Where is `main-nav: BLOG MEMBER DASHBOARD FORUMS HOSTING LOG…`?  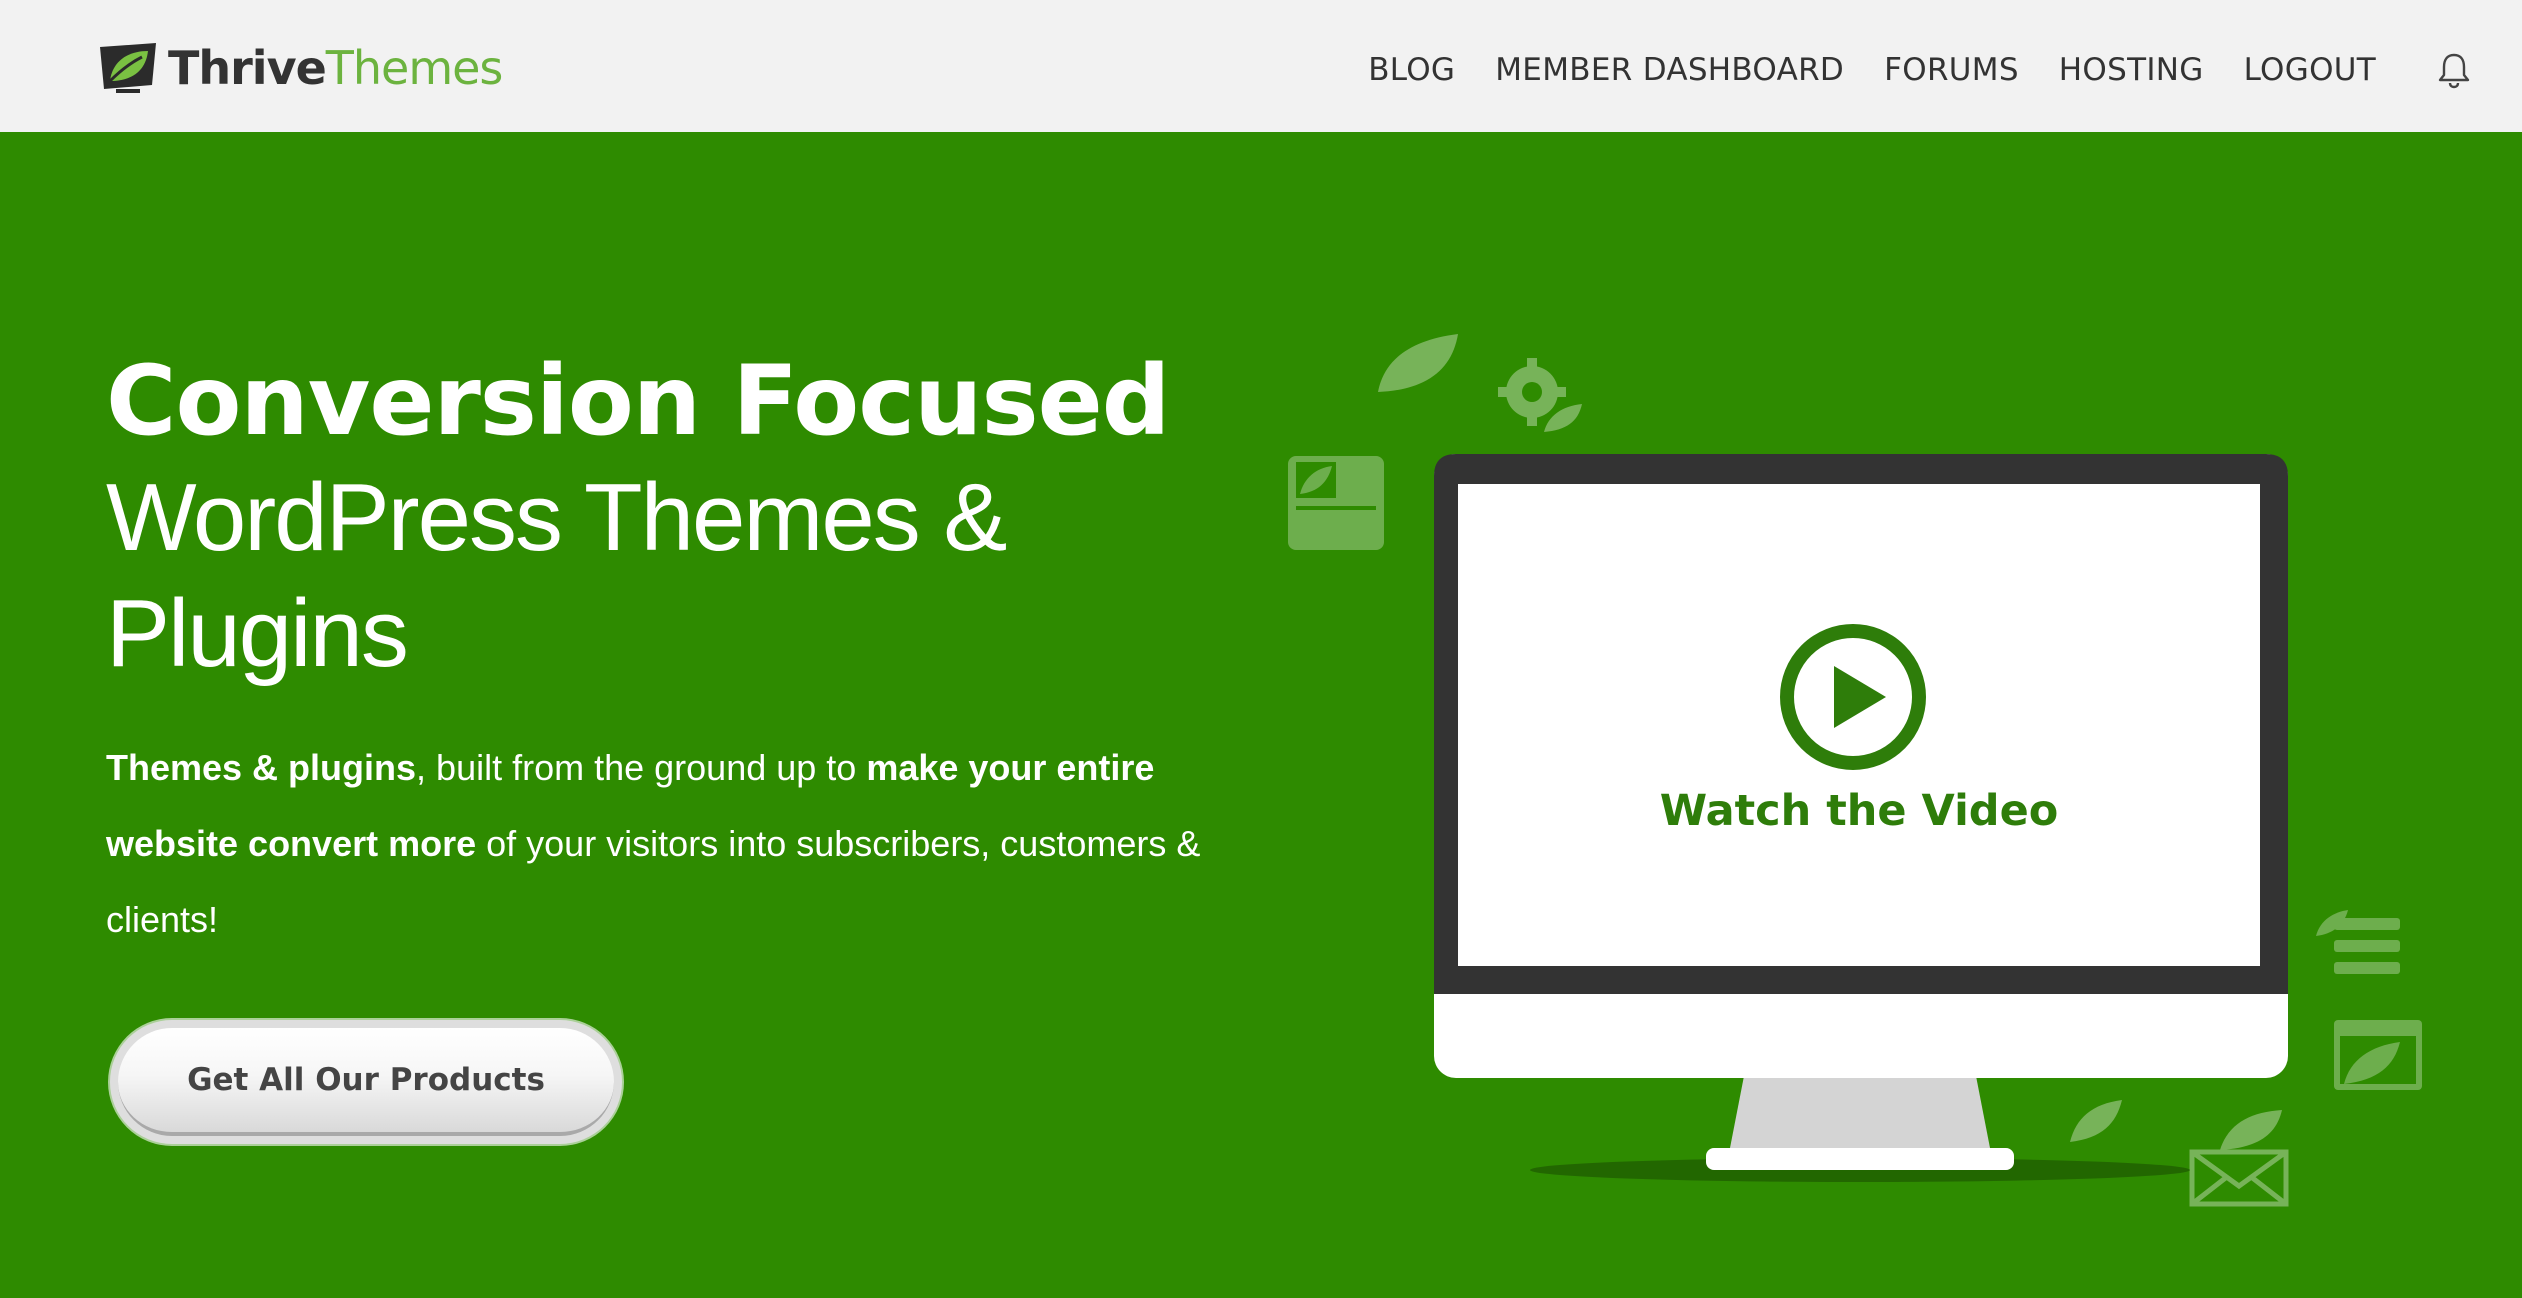
main-nav: BLOG MEMBER DASHBOARD FORUMS HOSTING LOG… is located at coordinates (1945, 70).